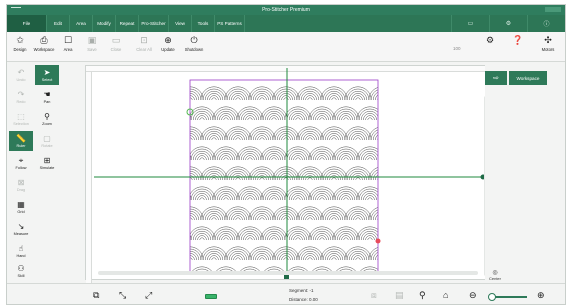  Describe the element at coordinates (47, 141) in the screenshot. I see `rotate-button: ▢ Rotate` at that location.